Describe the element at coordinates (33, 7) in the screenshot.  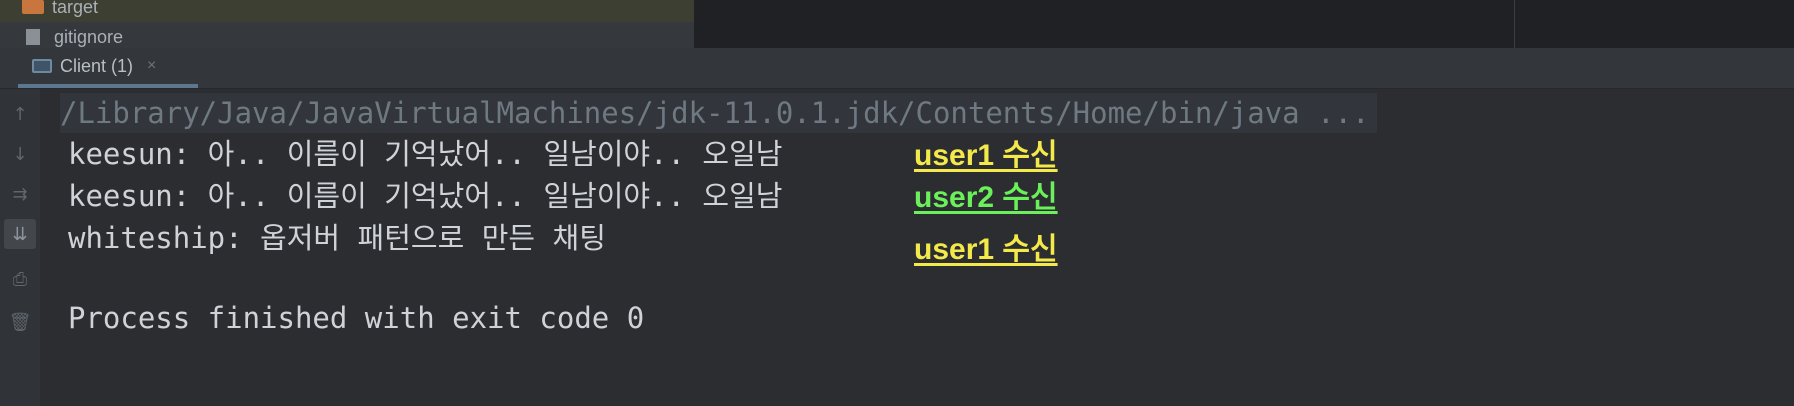
I see `folder-icon` at that location.